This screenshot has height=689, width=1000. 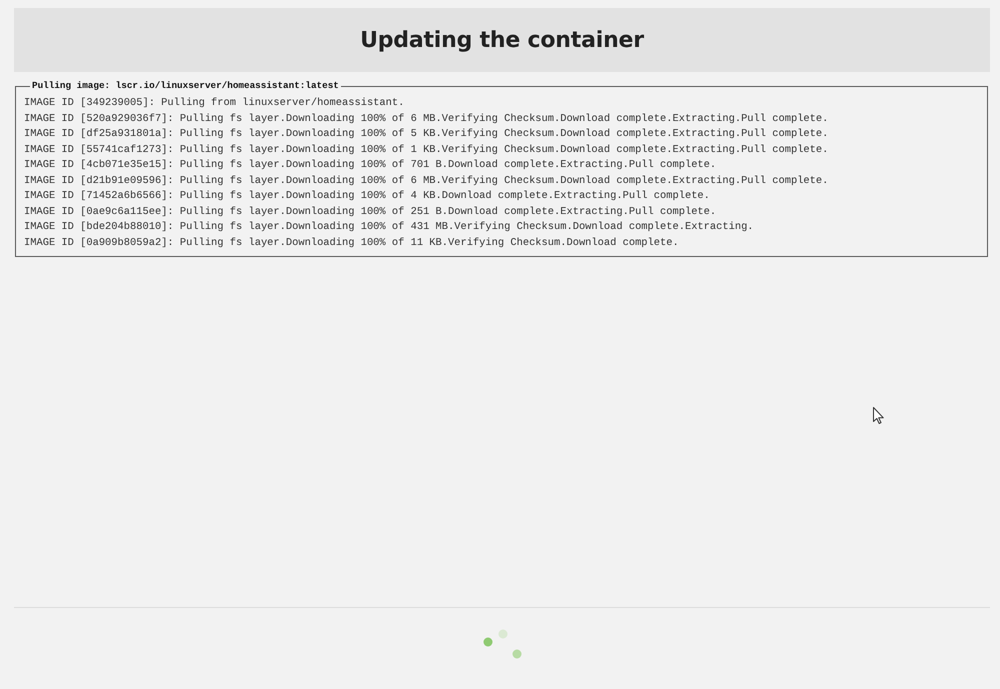 I want to click on log-line: IMAGE ID [d21b91e09596]: Pulling fs layer.Downloading 100% of 6 MB.Verifying Checksum.Download complete.Extracting.Pull complete., so click(x=426, y=181).